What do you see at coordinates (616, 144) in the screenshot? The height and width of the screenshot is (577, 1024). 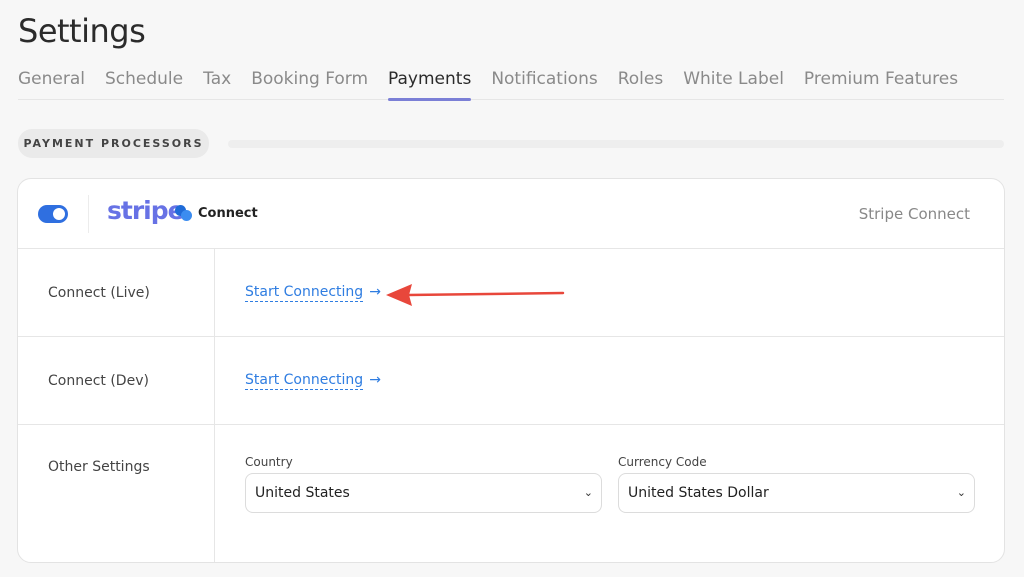 I see `section-divider` at bounding box center [616, 144].